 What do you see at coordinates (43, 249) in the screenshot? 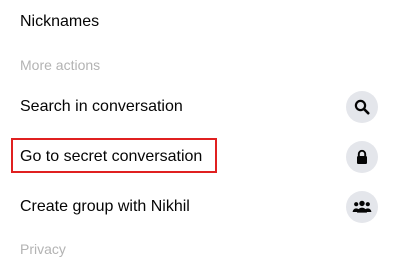
I see `privacy-label: Privacy` at bounding box center [43, 249].